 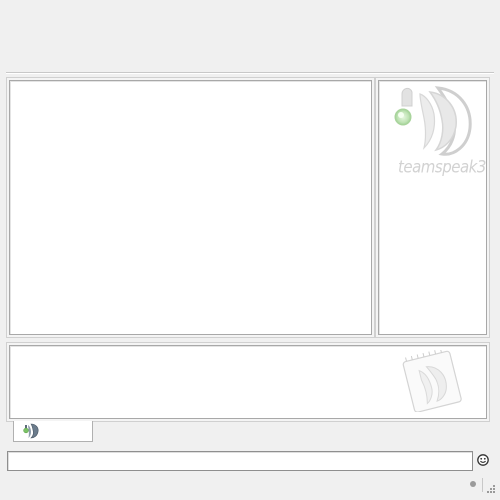 I want to click on toolbar-area, so click(x=250, y=35).